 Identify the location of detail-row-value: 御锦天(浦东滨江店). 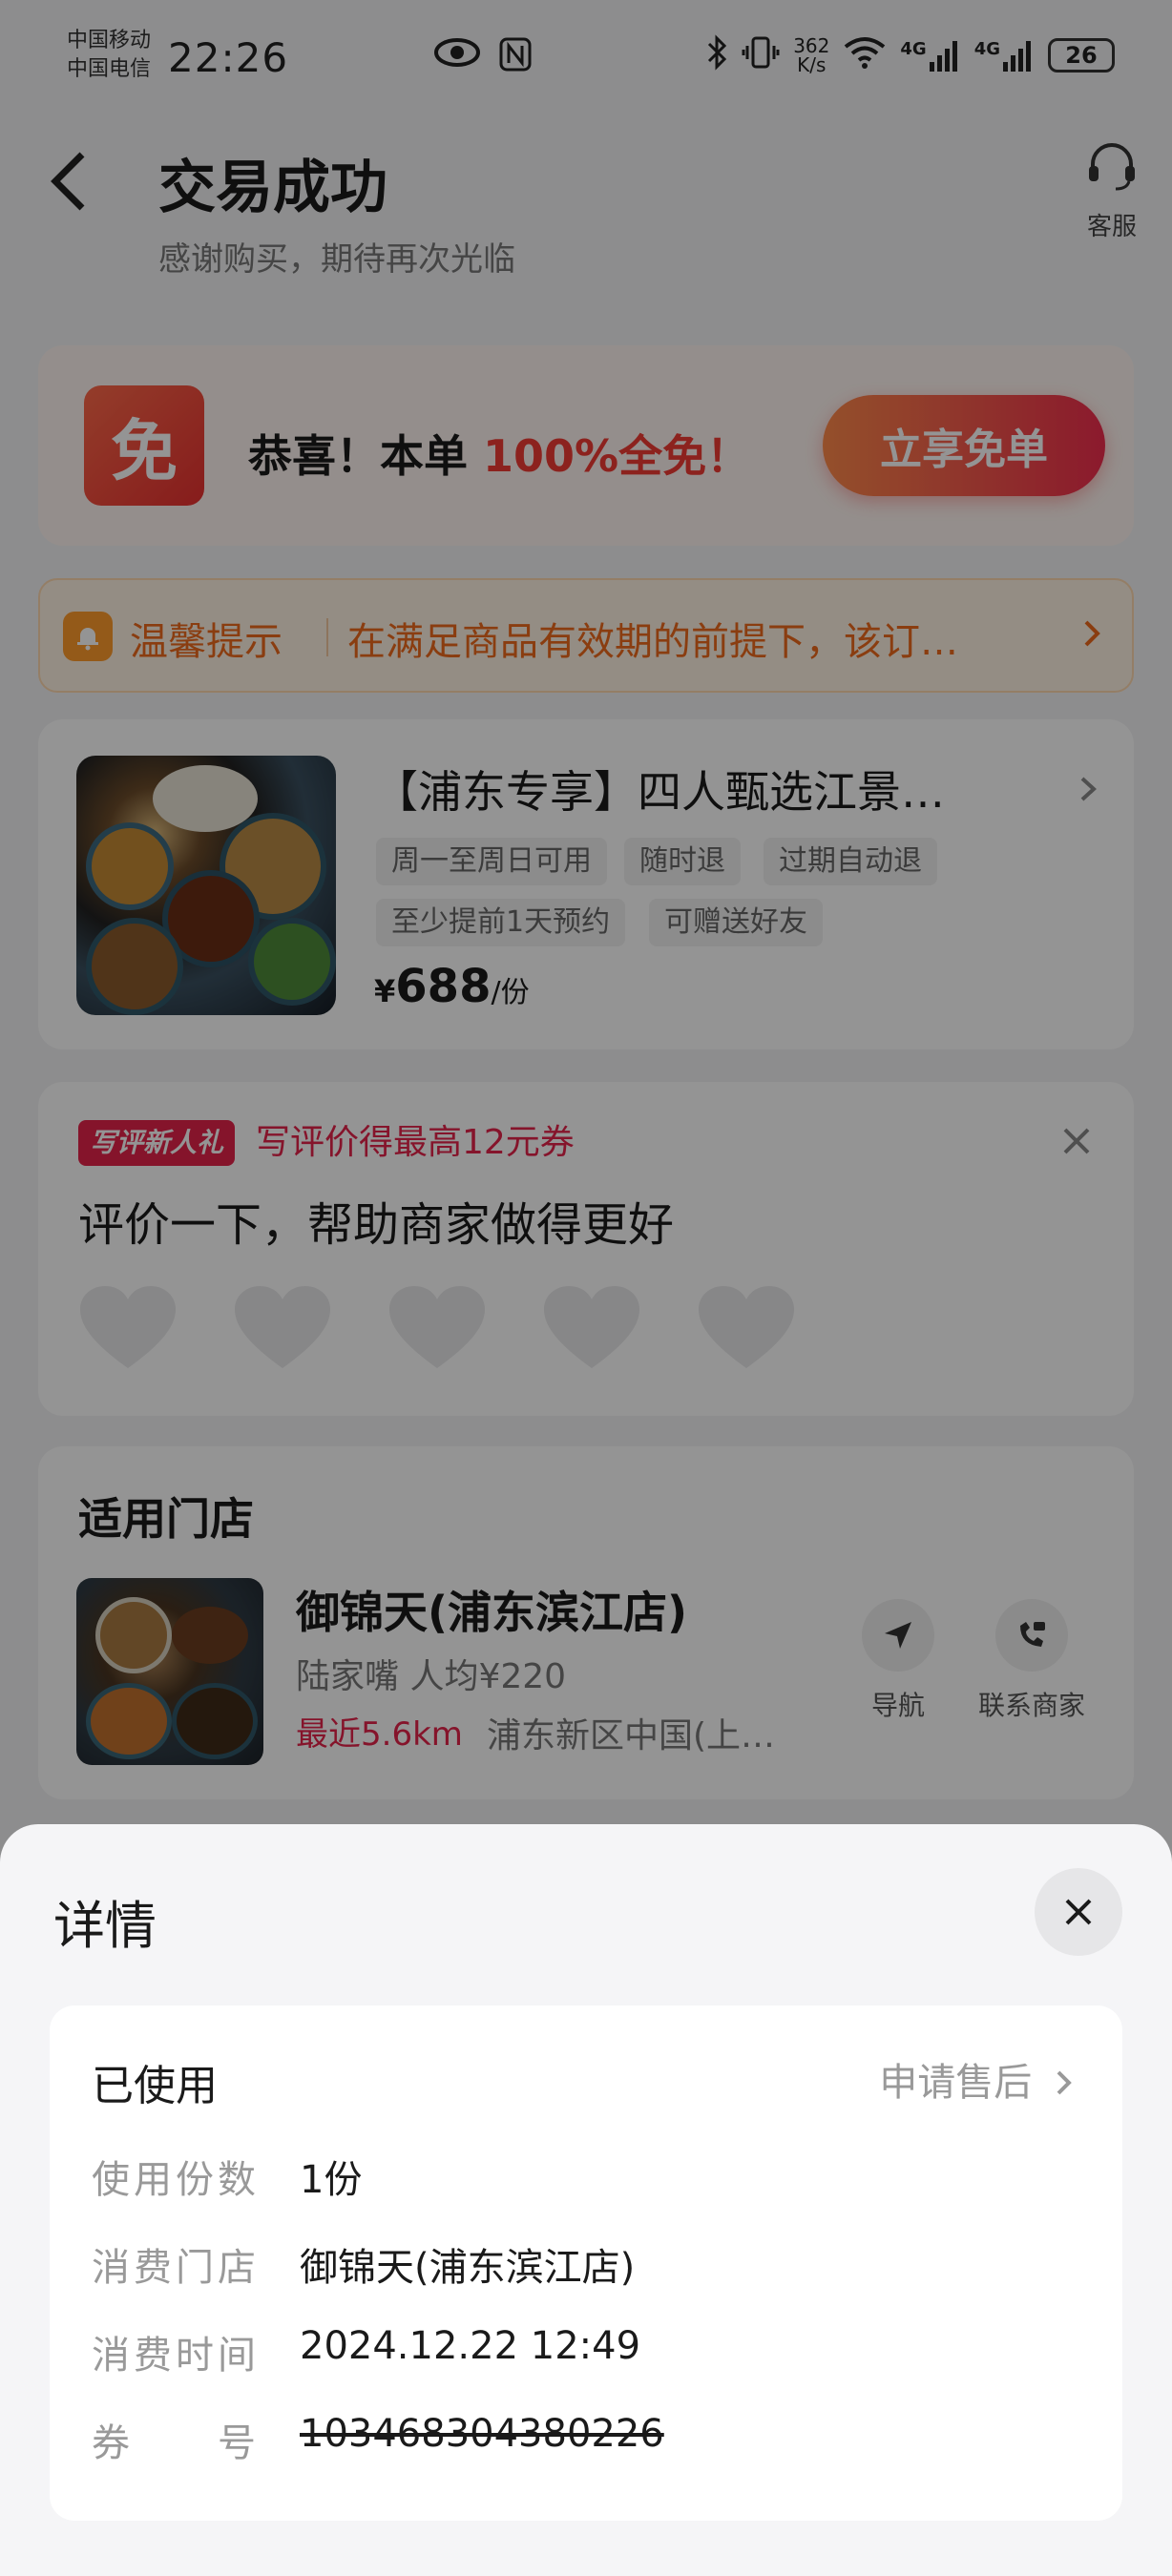
(468, 2268).